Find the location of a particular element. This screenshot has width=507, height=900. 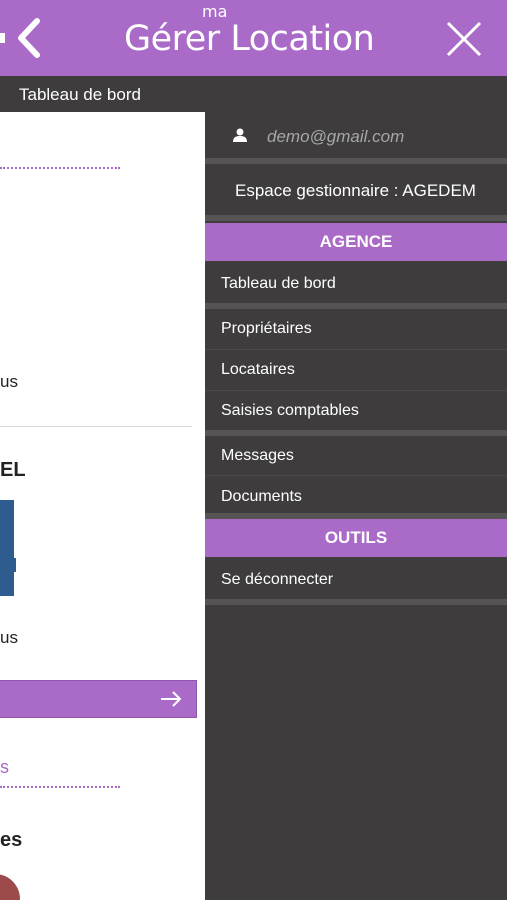

section-header-agence: AGENCE is located at coordinates (356, 242).